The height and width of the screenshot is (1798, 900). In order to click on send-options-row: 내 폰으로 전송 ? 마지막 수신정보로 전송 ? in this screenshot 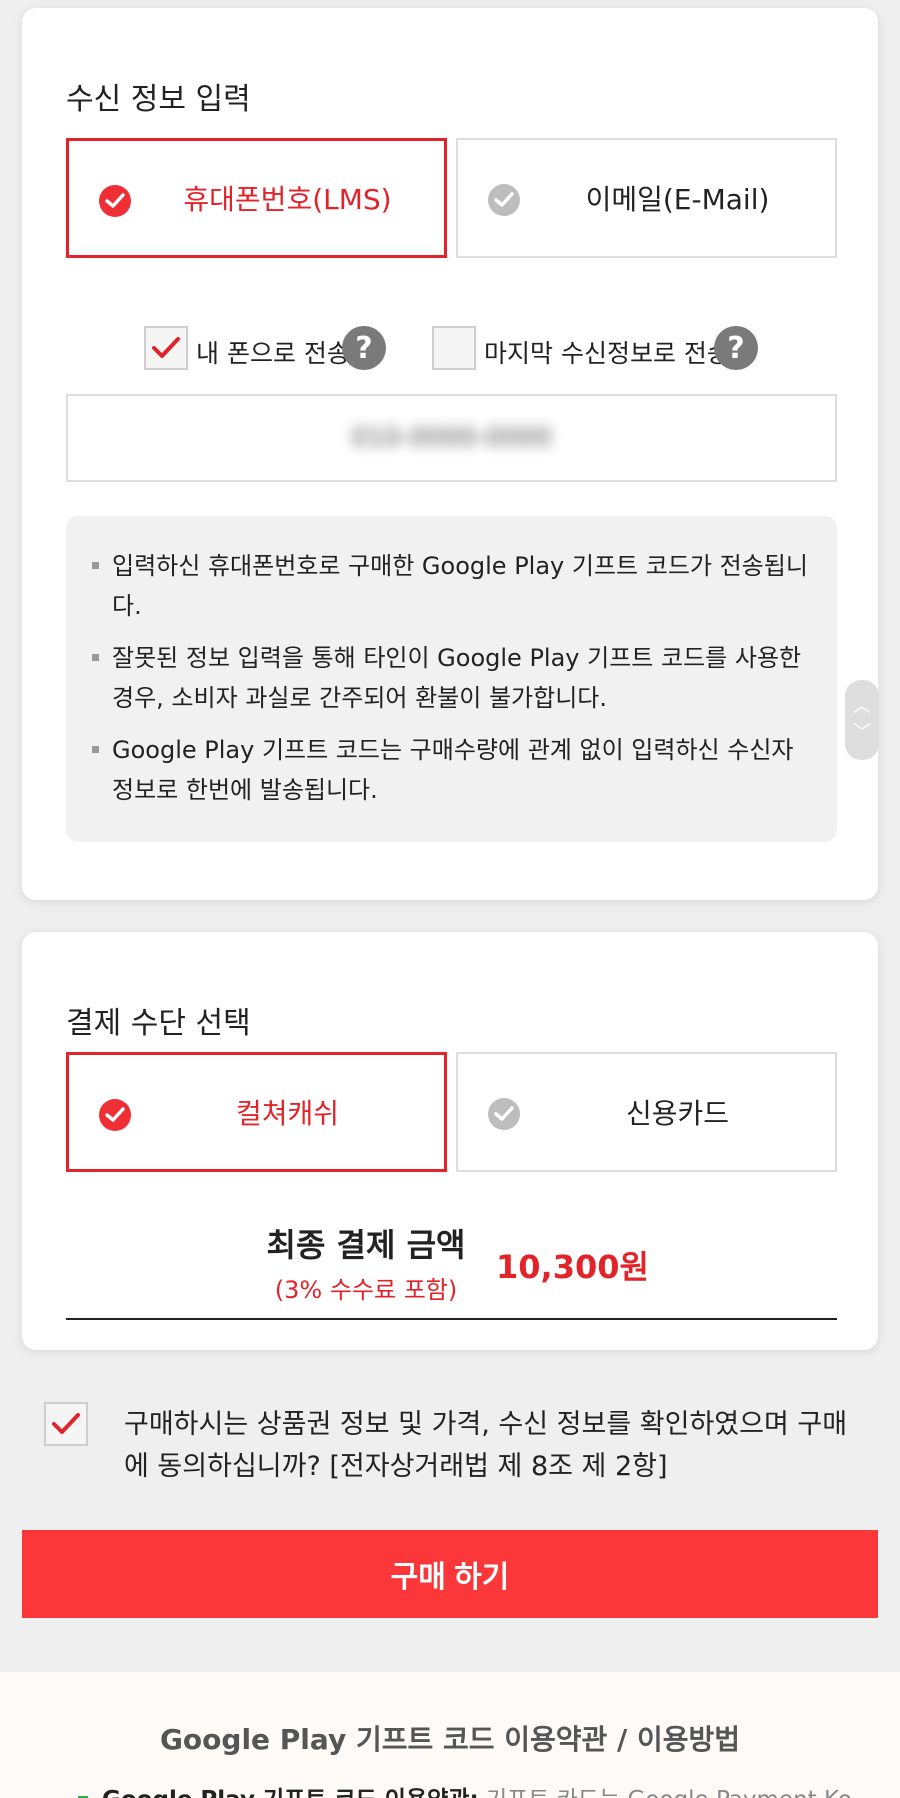, I will do `click(450, 351)`.